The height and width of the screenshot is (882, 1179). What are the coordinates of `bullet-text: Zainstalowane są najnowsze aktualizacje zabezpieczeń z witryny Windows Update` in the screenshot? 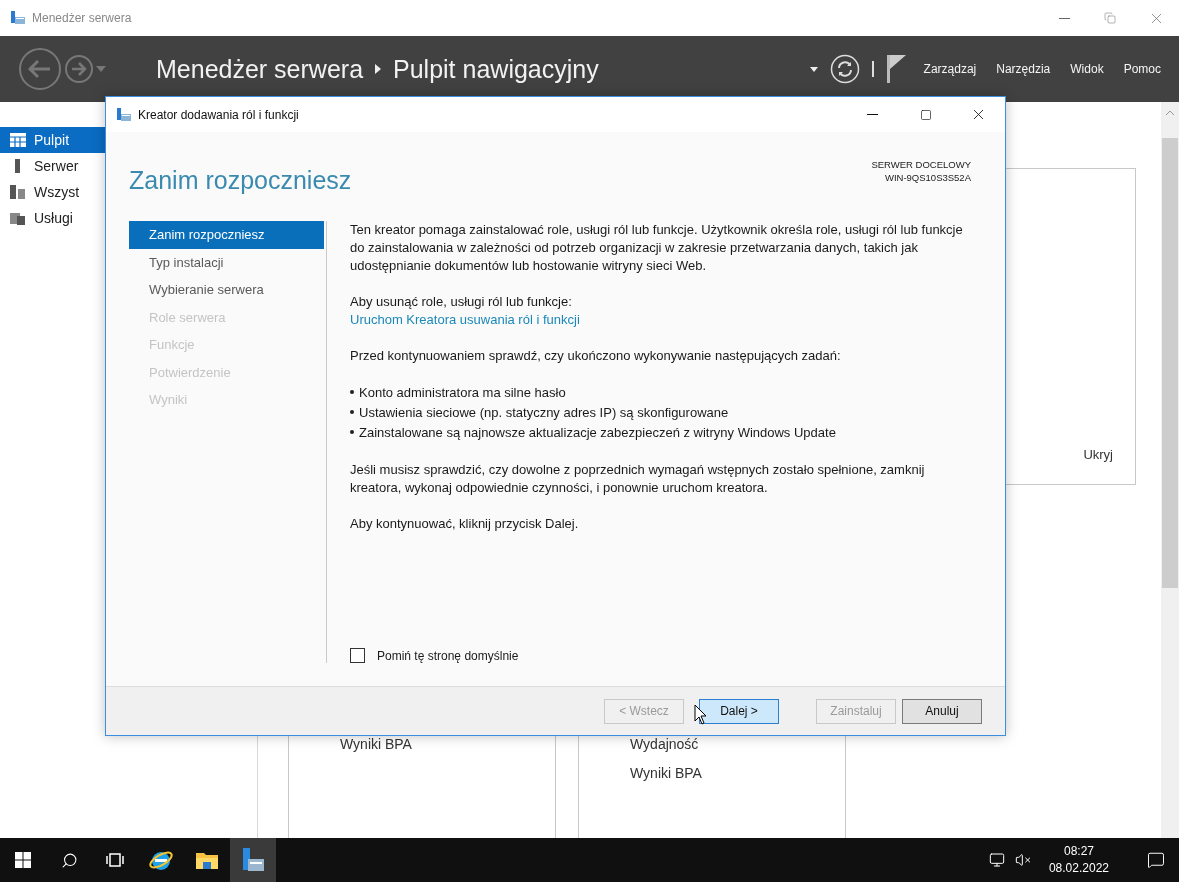 It's located at (597, 433).